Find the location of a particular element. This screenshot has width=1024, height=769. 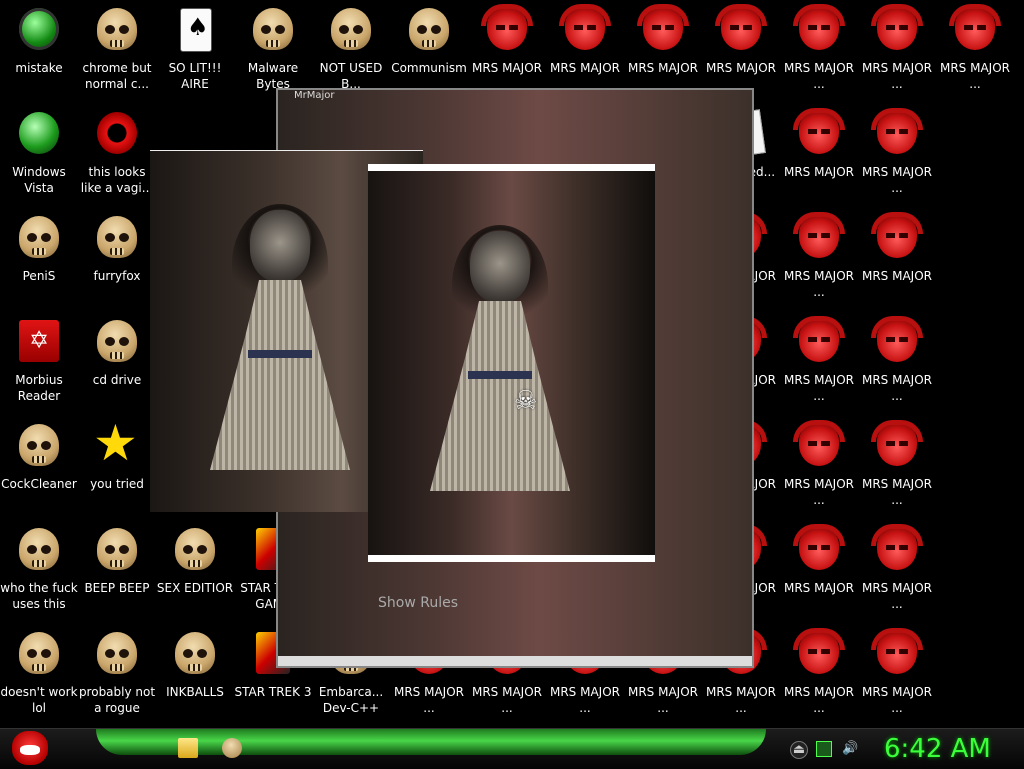

pdf-icon is located at coordinates (39, 341).